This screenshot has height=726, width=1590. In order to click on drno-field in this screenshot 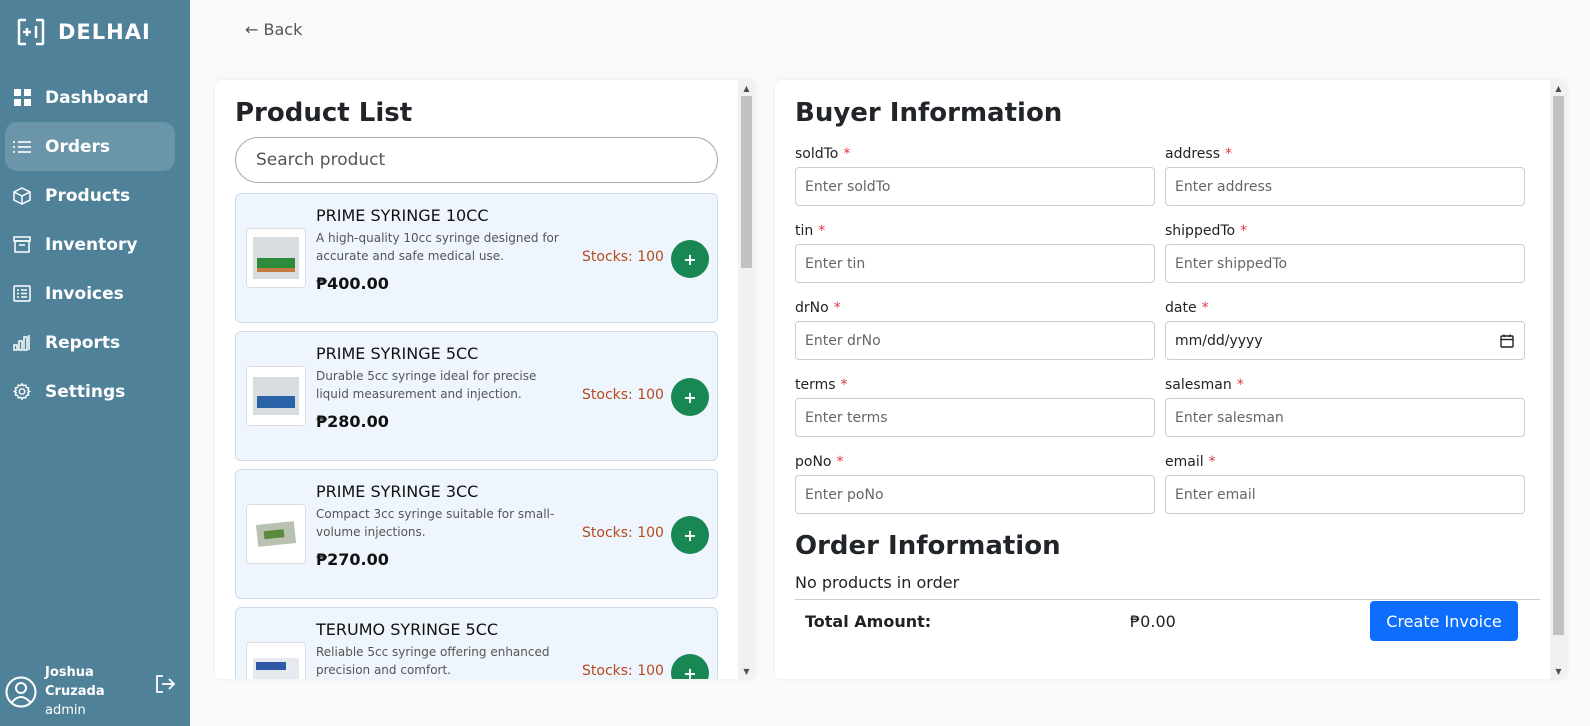, I will do `click(975, 340)`.